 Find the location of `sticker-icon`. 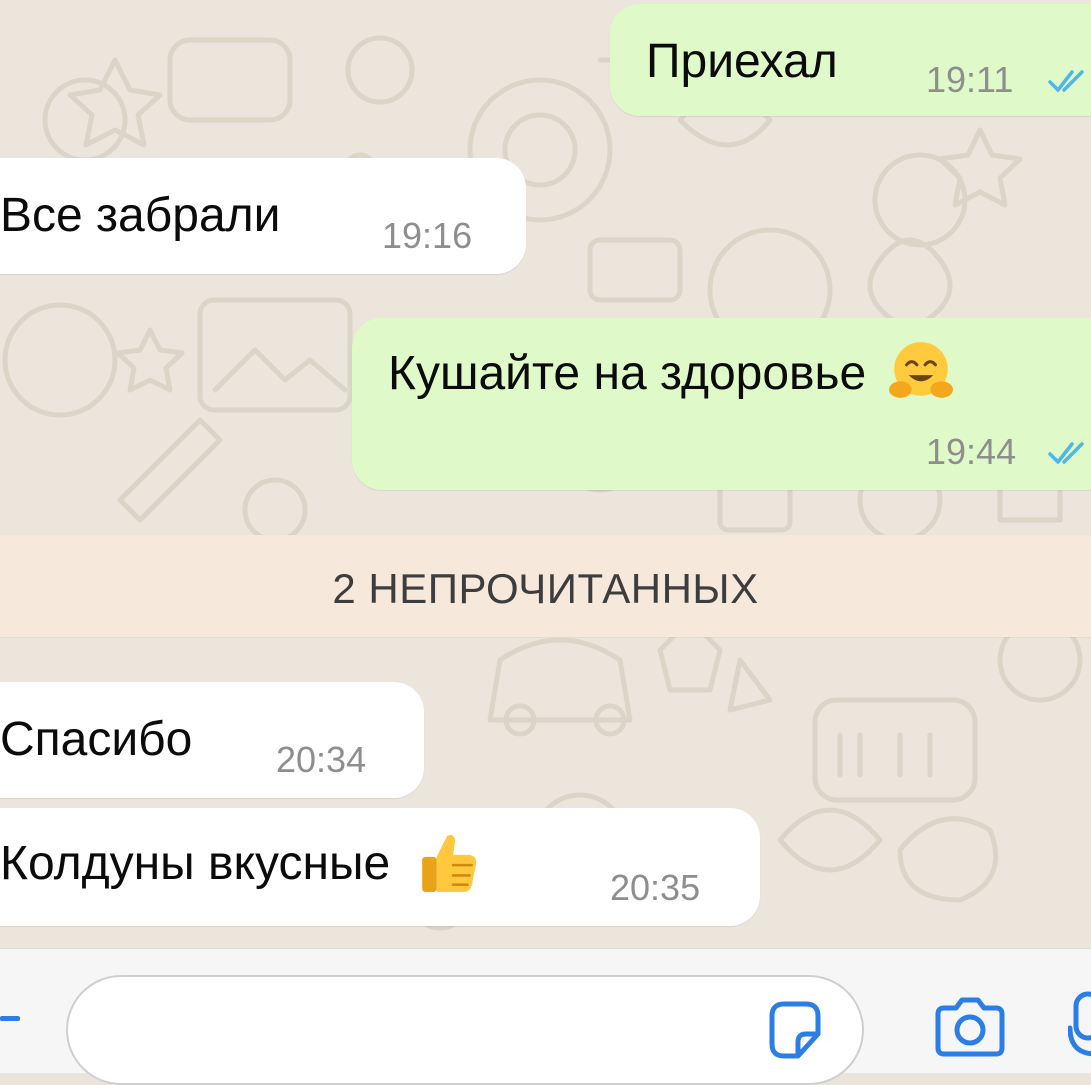

sticker-icon is located at coordinates (795, 1031).